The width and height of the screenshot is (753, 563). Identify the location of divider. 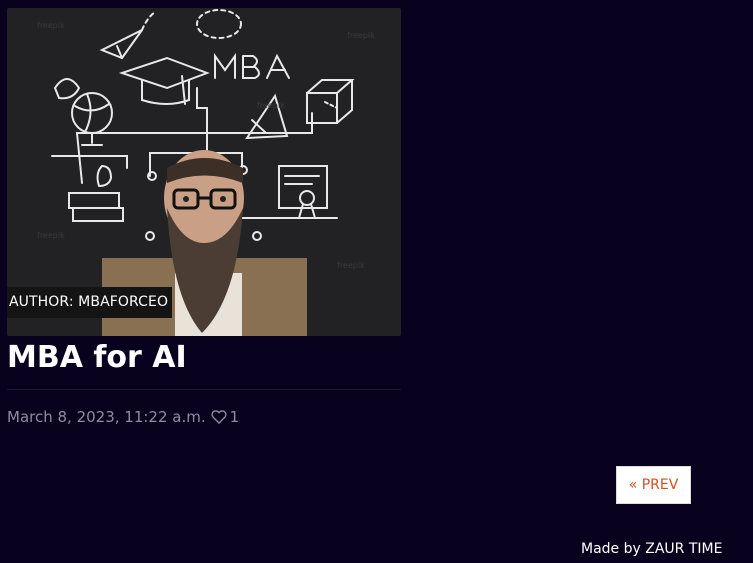
(204, 389).